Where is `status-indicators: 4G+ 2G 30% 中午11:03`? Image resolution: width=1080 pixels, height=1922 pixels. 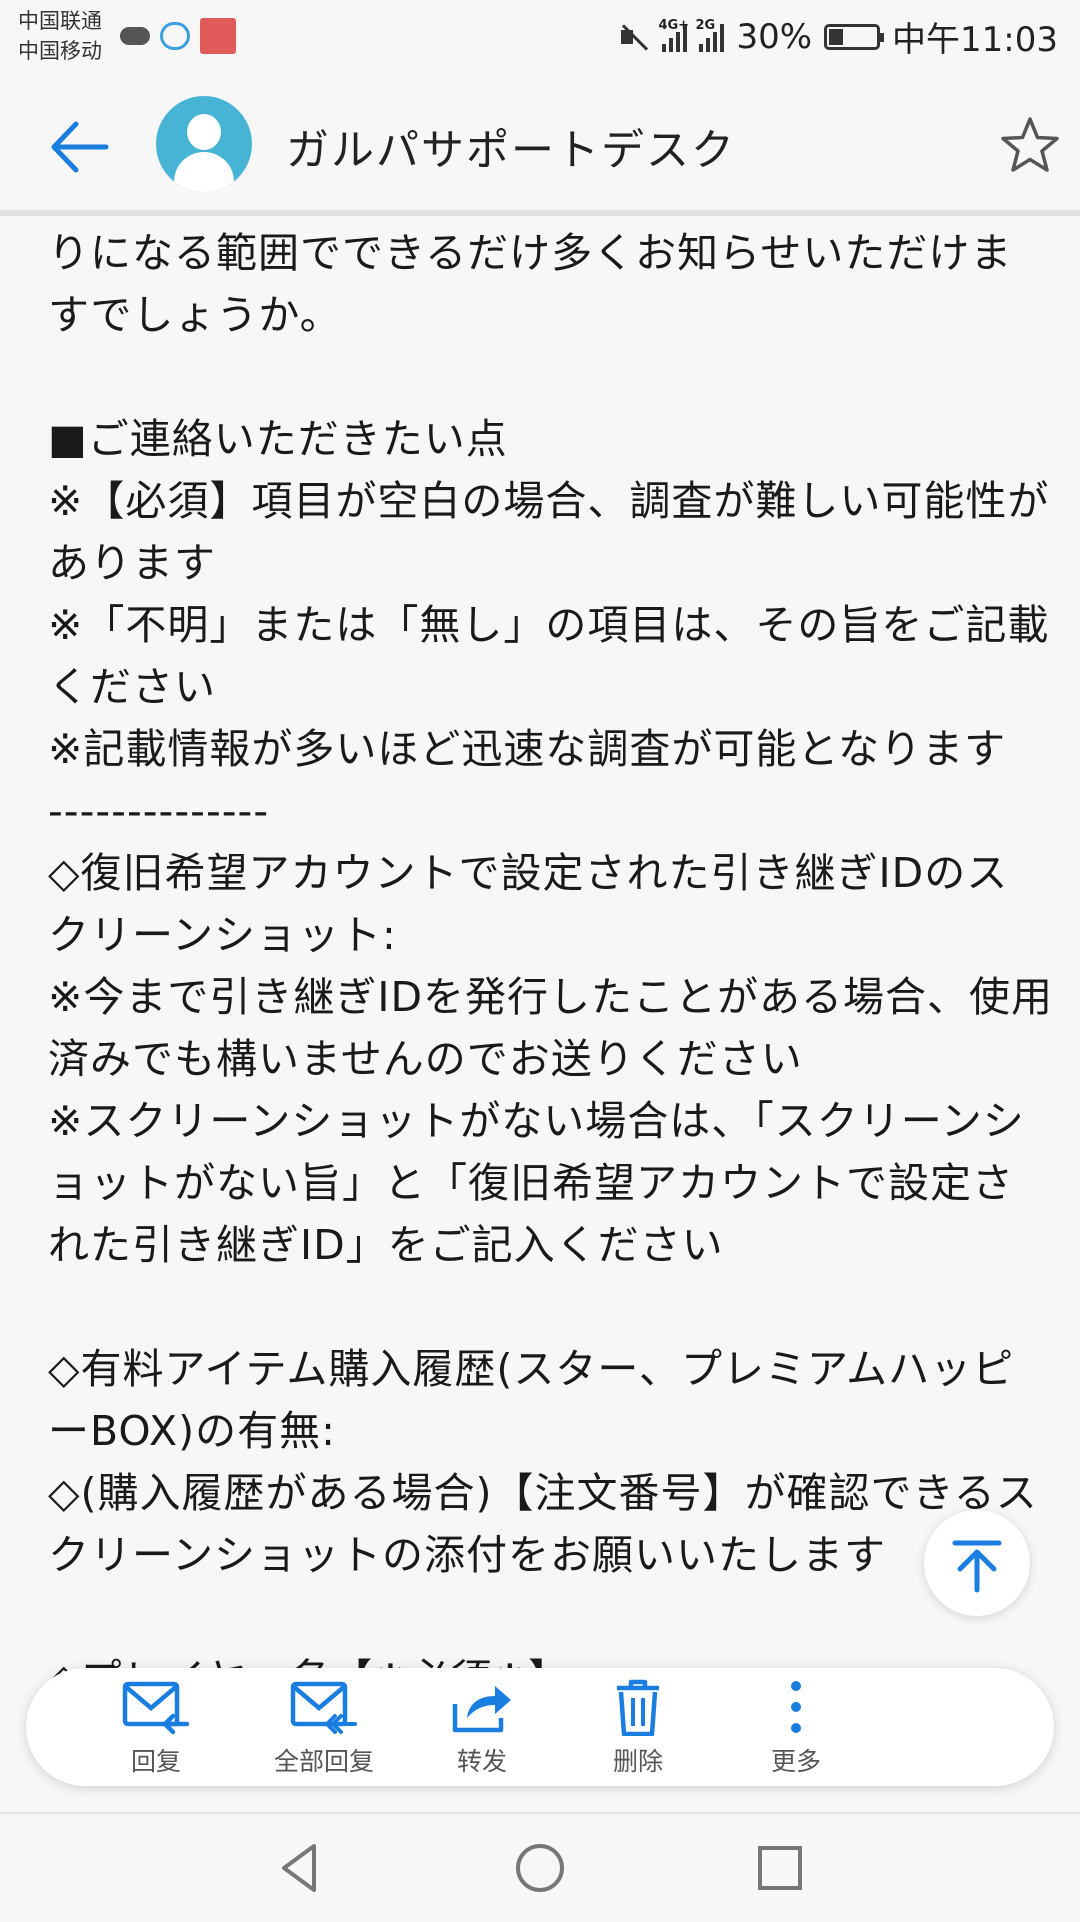 status-indicators: 4G+ 2G 30% 中午11:03 is located at coordinates (838, 36).